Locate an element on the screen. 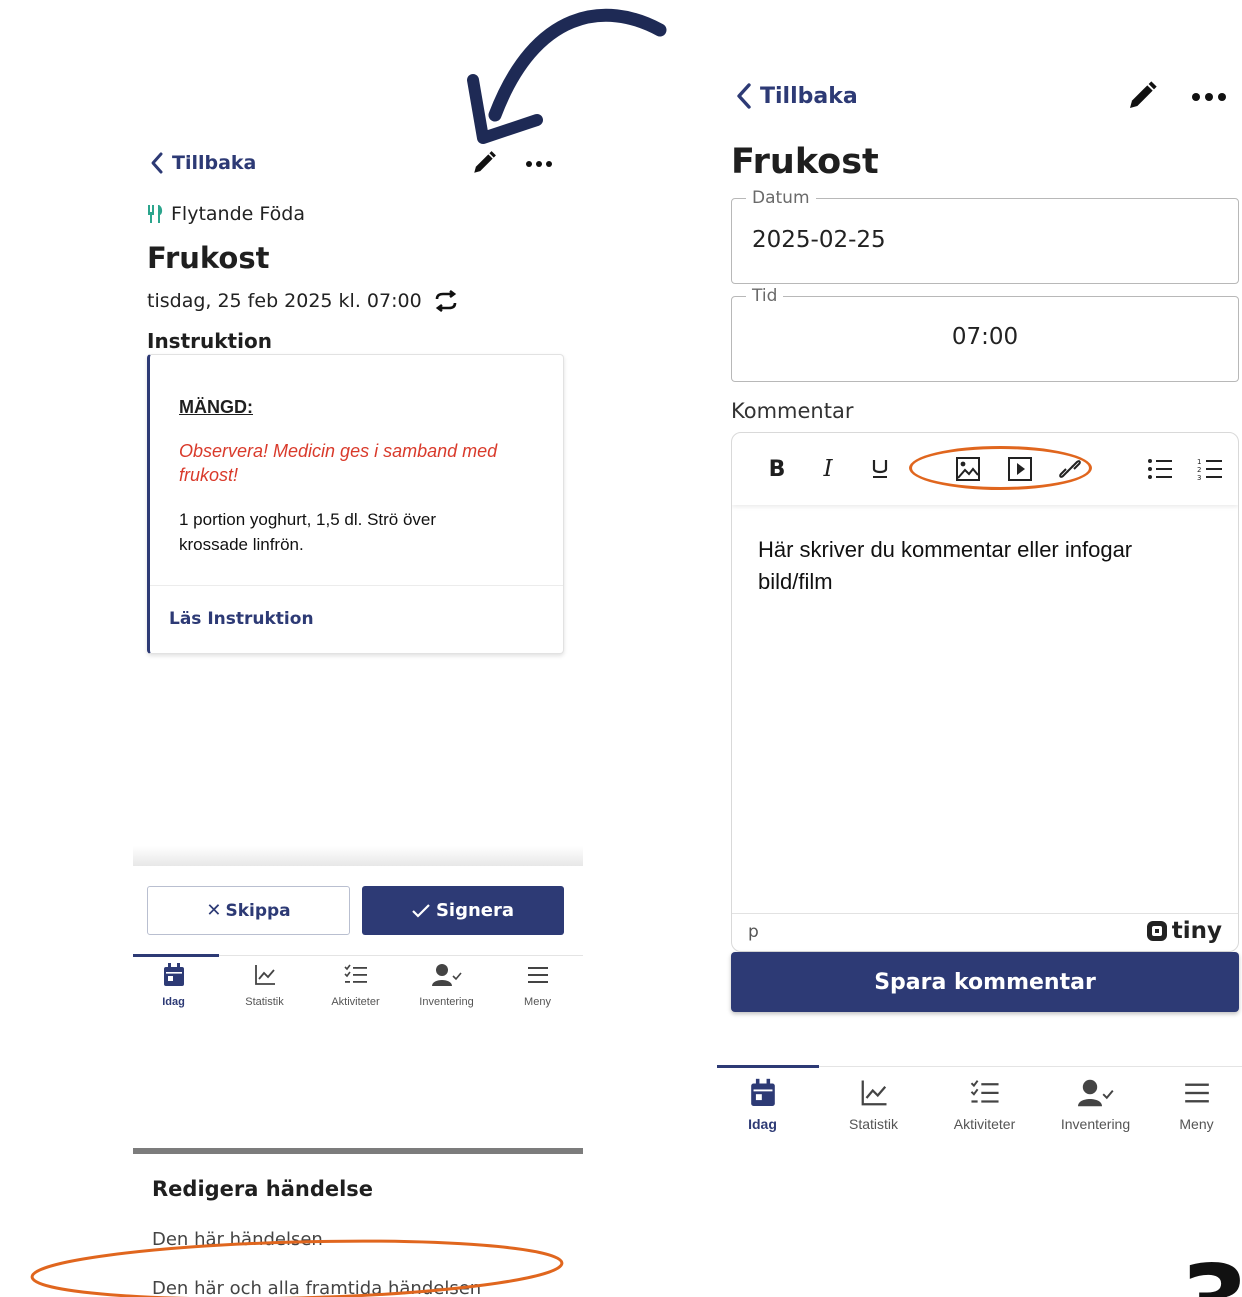 The image size is (1242, 1297). skip-button: ✕ Skippa is located at coordinates (248, 910).